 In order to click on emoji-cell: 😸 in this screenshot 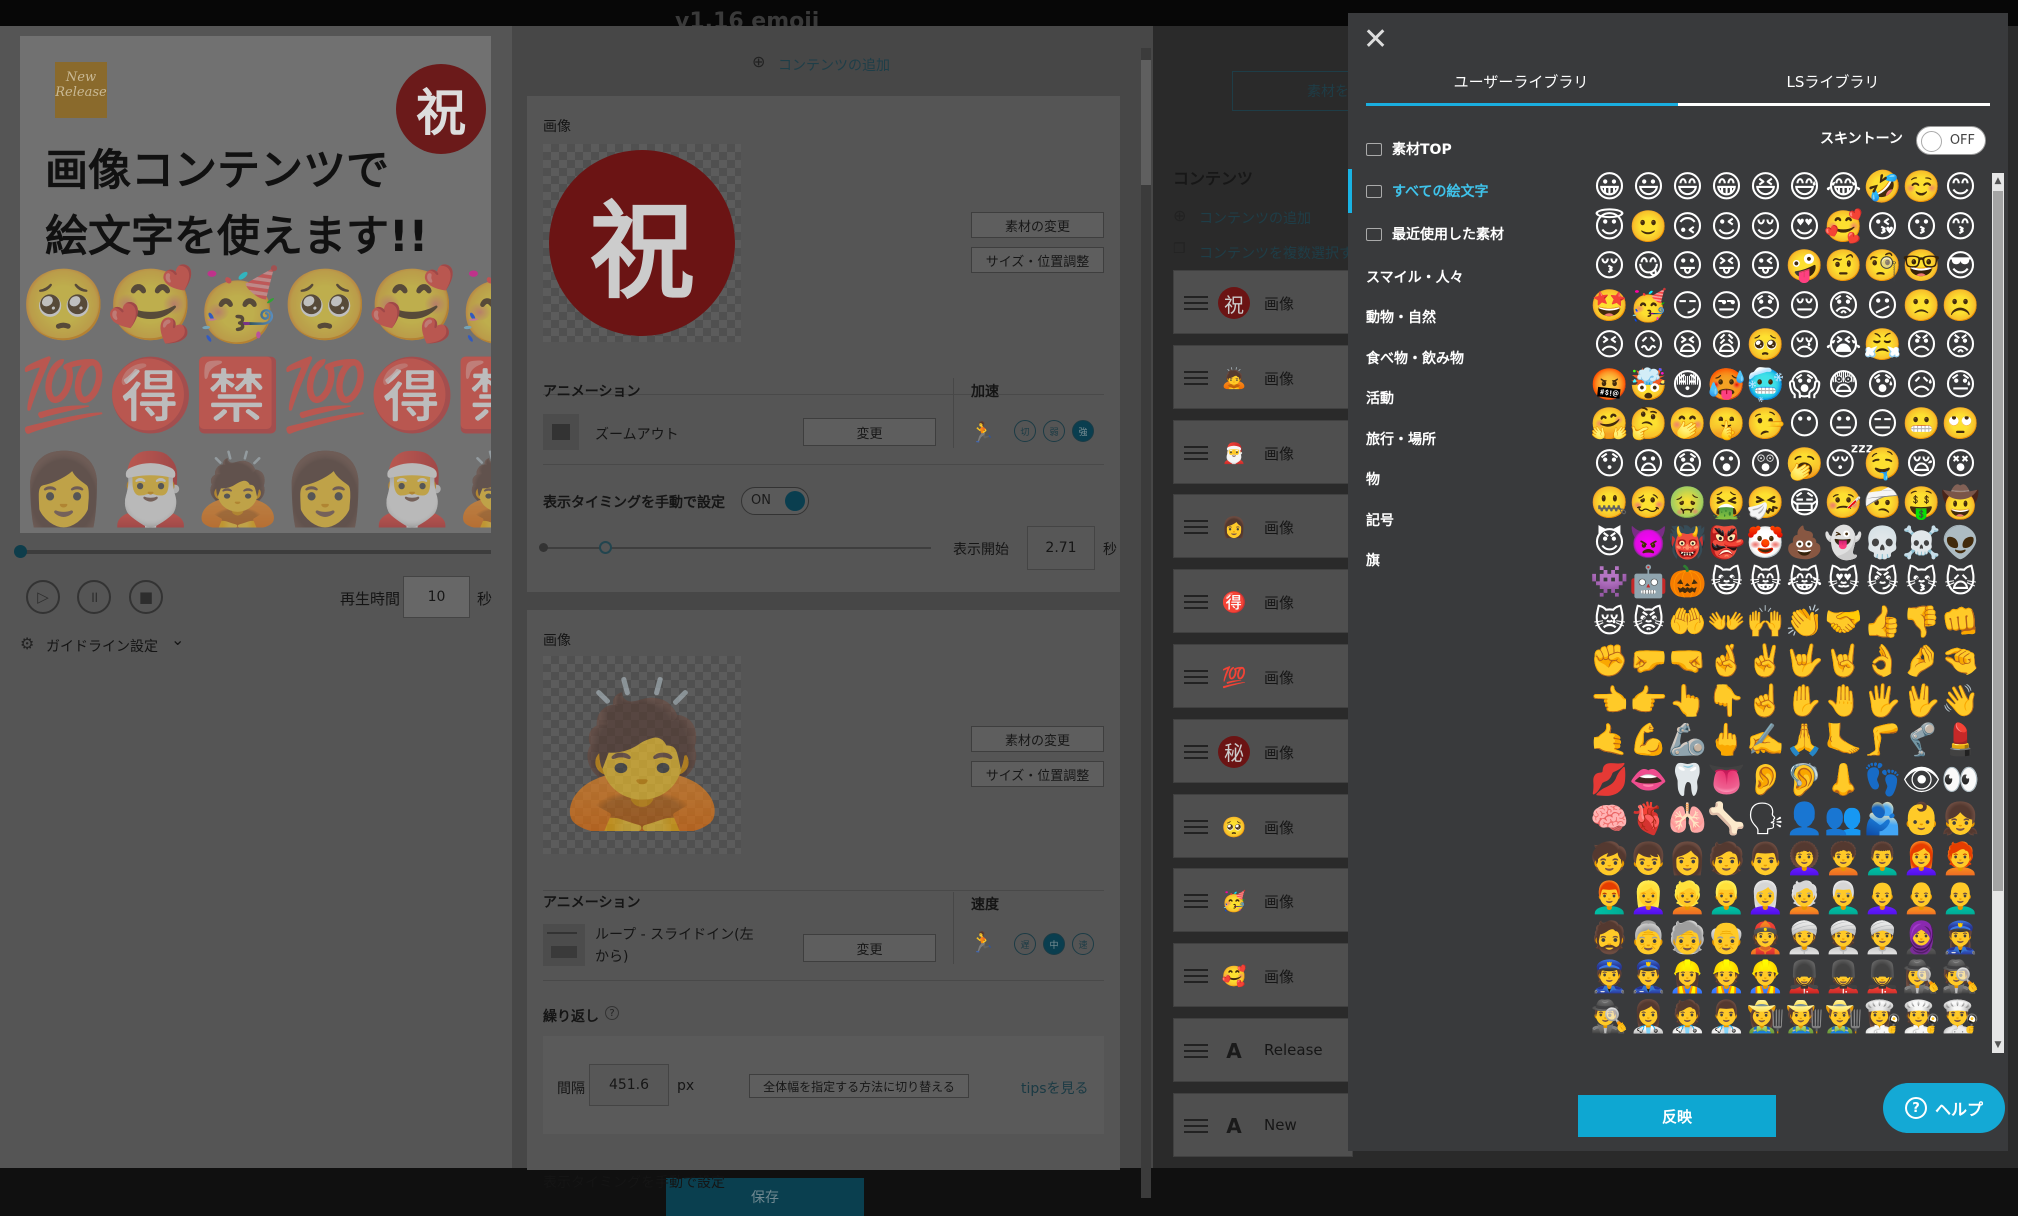, I will do `click(1765, 583)`.